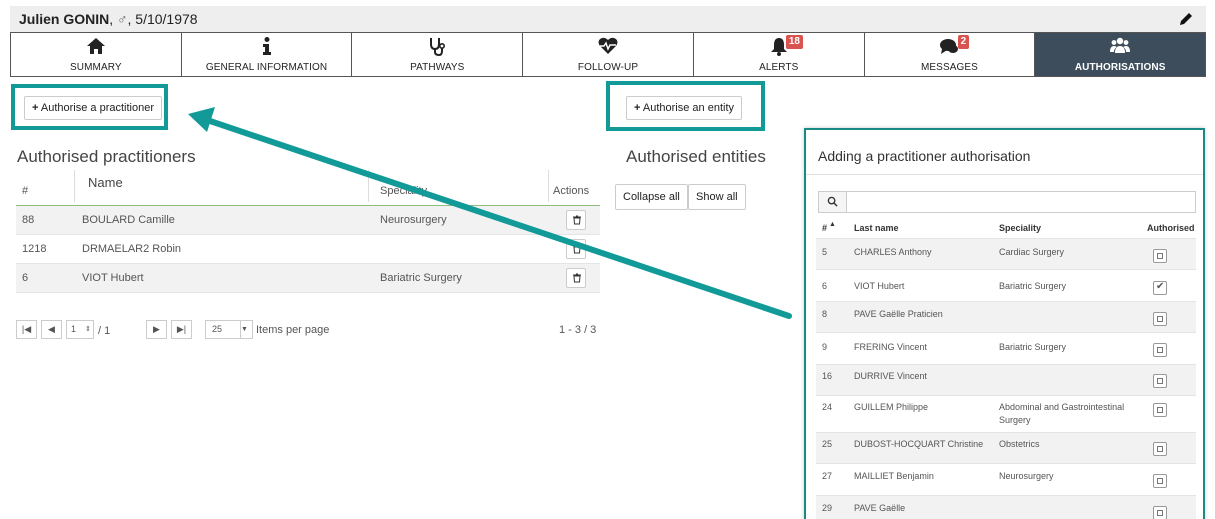 The width and height of the screenshot is (1215, 519). I want to click on table-row: 6 VIOT Hubert Bariatric Surgery ✔, so click(1006, 285).